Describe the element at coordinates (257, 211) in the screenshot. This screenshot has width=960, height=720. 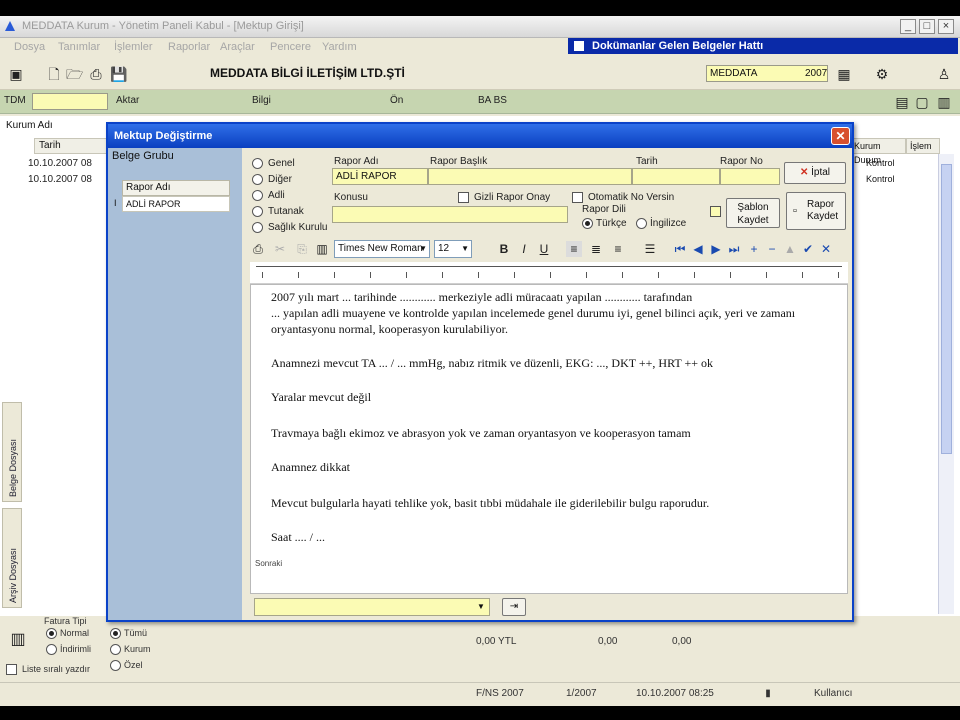
I see `radio-minutes` at that location.